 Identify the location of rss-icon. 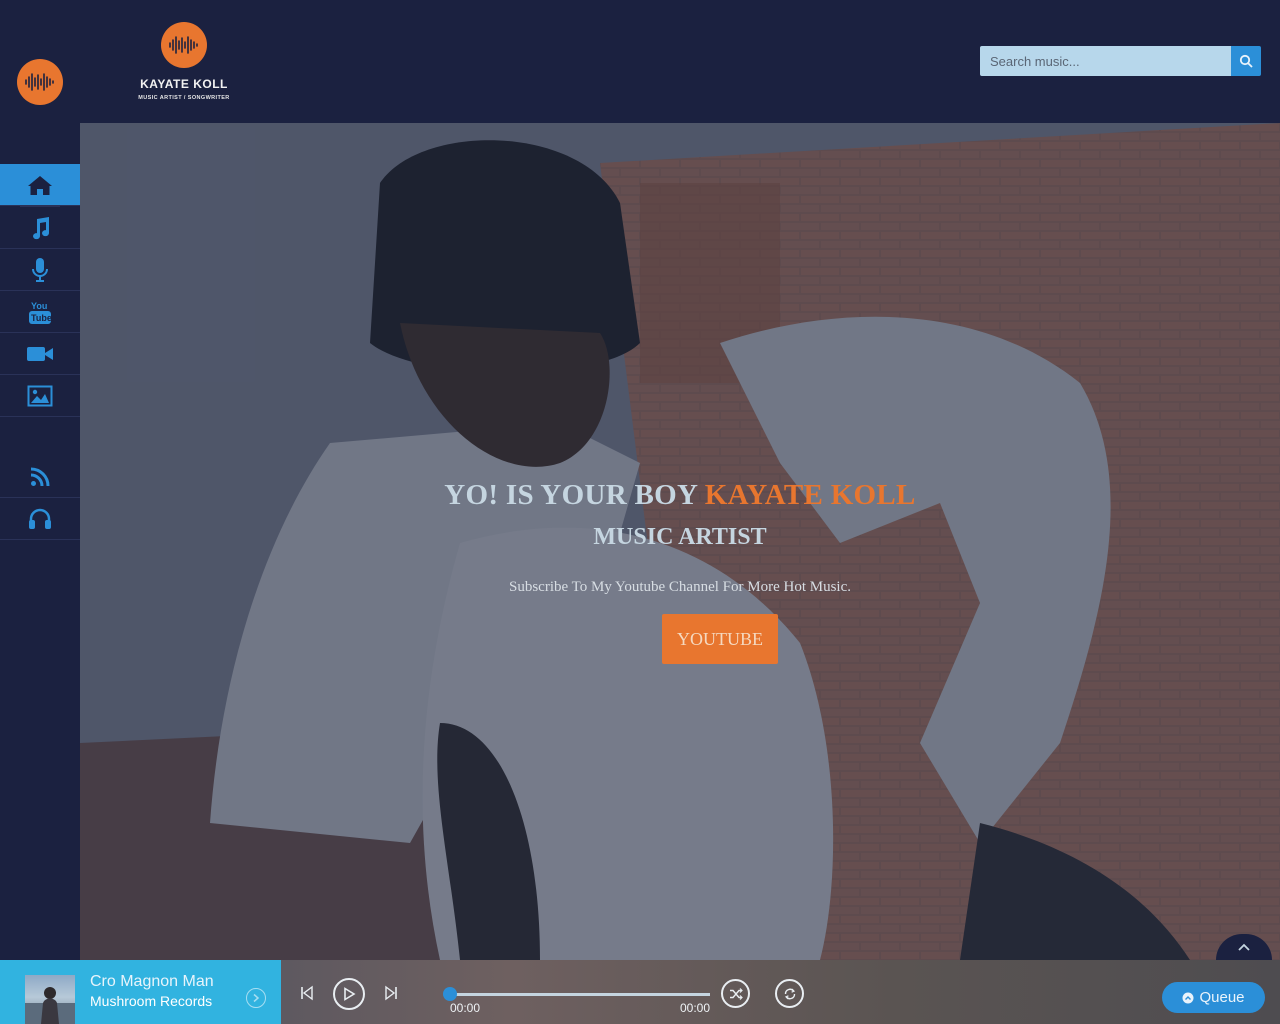
(40, 476).